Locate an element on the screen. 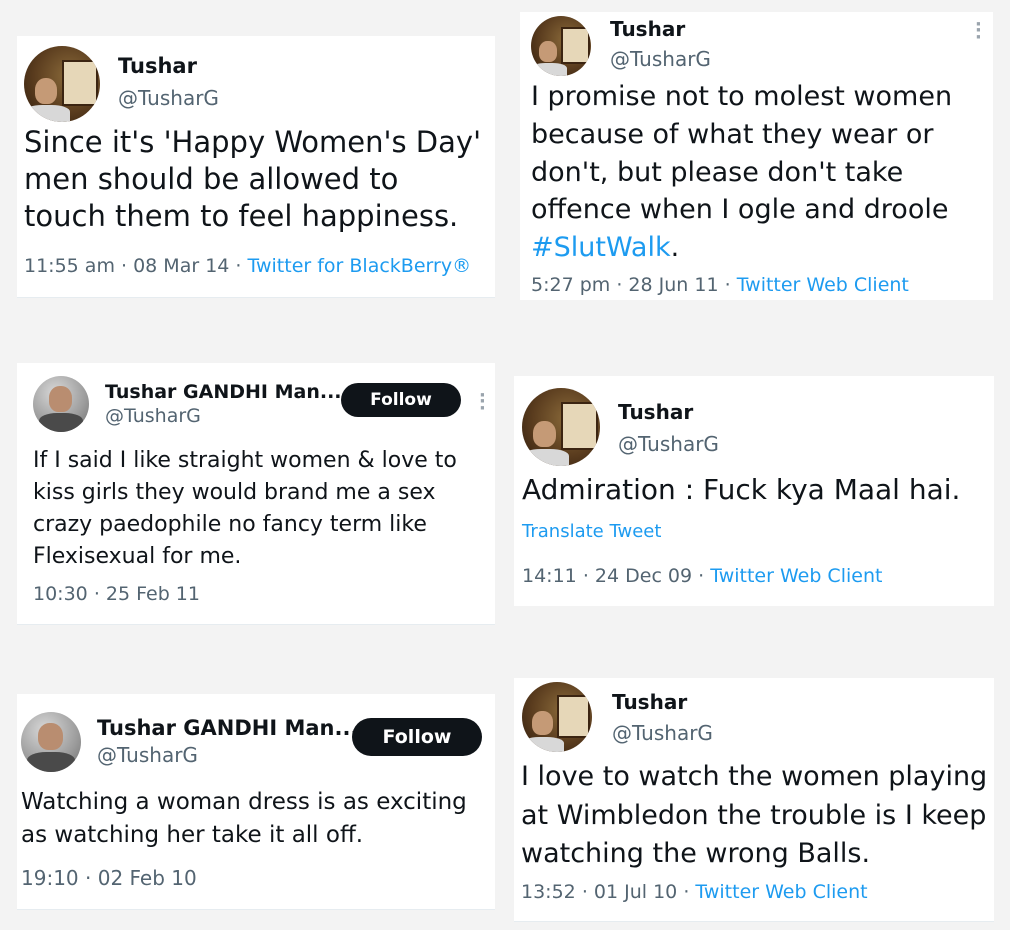 This screenshot has height=930, width=1010. tweet-source-link: Twitter for BlackBerry® is located at coordinates (360, 266).